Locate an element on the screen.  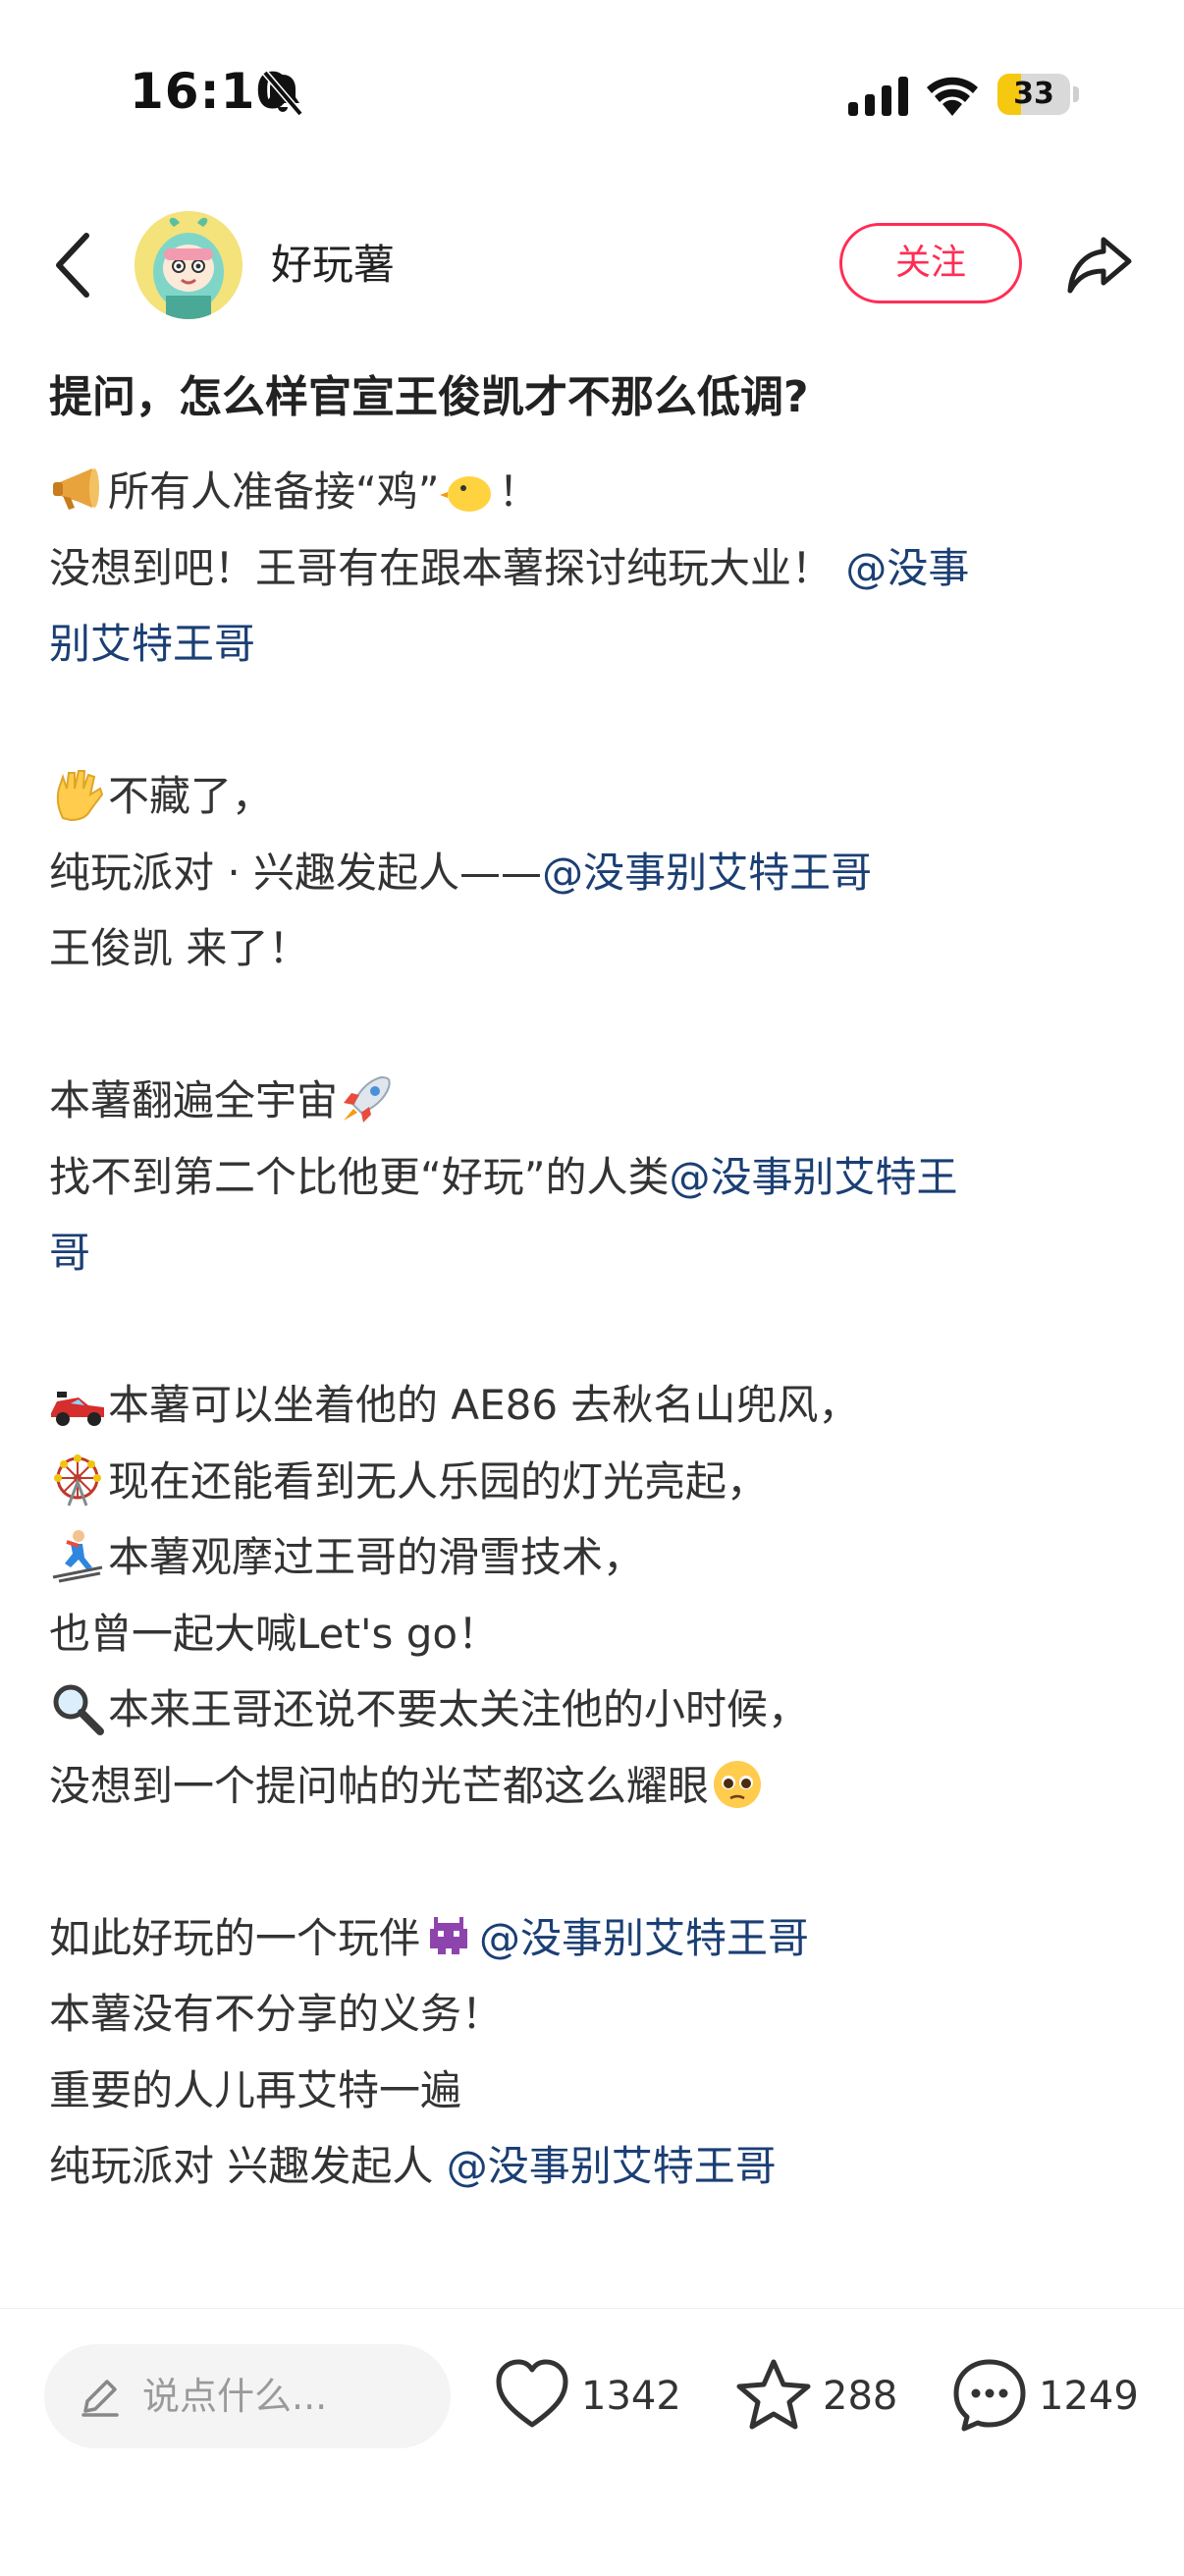
post-line: 本薯可以坐着他的 AE86 去秋名山兜风， is located at coordinates (594, 1405).